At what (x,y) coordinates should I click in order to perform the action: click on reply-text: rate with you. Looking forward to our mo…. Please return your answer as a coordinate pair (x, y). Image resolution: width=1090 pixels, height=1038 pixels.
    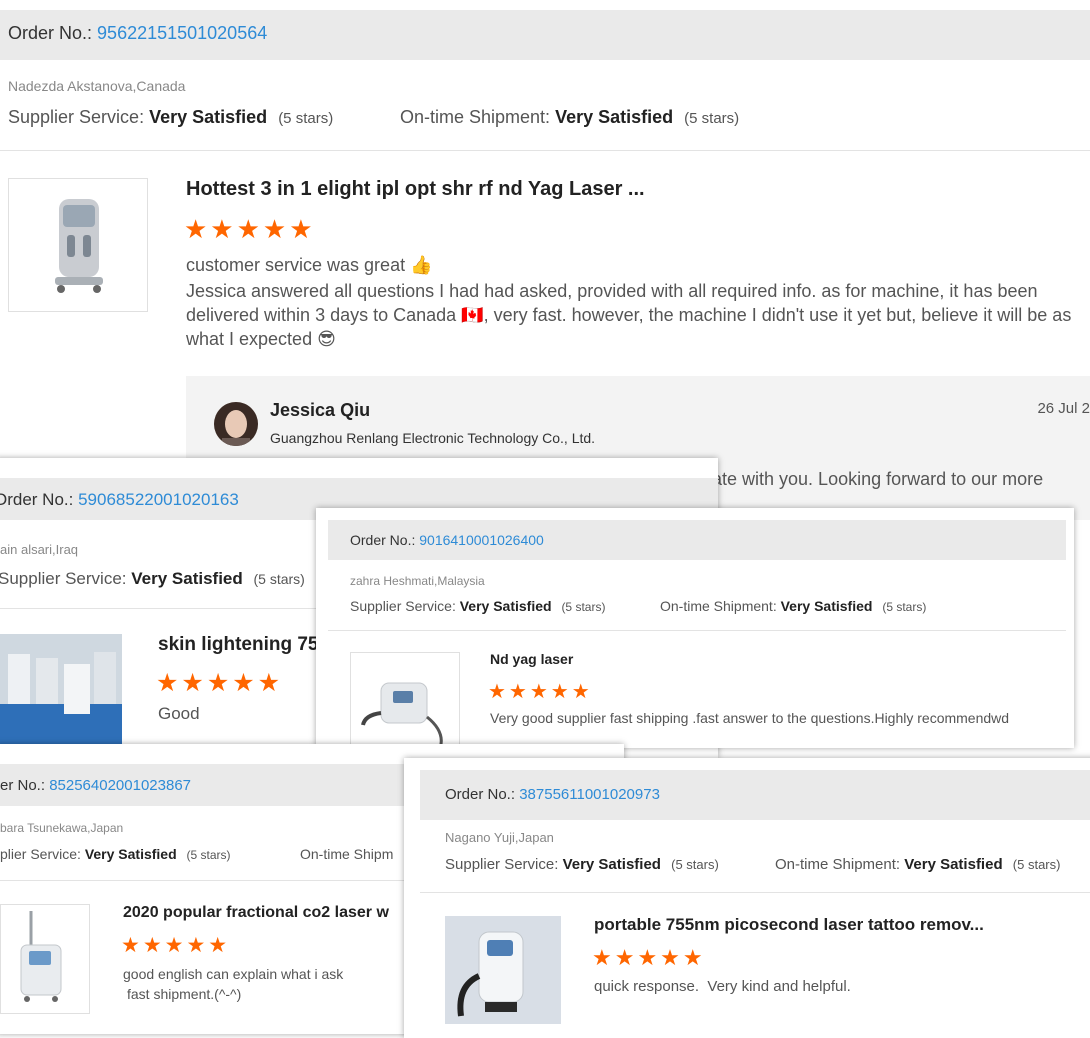
    Looking at the image, I should click on (875, 479).